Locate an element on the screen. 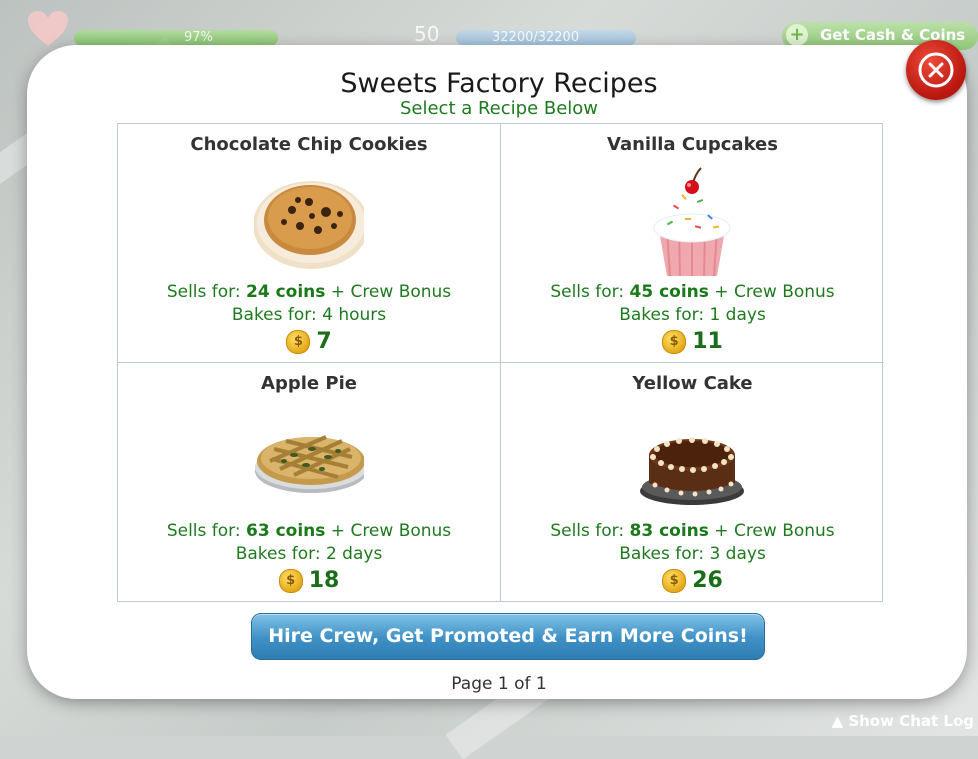 The height and width of the screenshot is (759, 978). cost-value: 11 is located at coordinates (707, 341).